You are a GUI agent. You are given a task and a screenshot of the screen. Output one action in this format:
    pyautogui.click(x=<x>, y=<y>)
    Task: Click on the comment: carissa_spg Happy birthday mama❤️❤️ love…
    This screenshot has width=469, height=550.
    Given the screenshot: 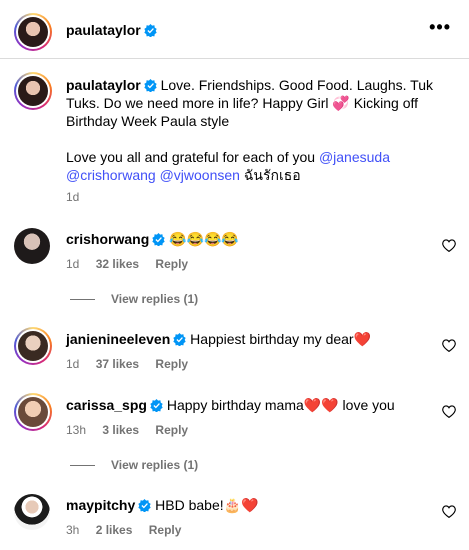 What is the action you would take?
    pyautogui.click(x=251, y=417)
    